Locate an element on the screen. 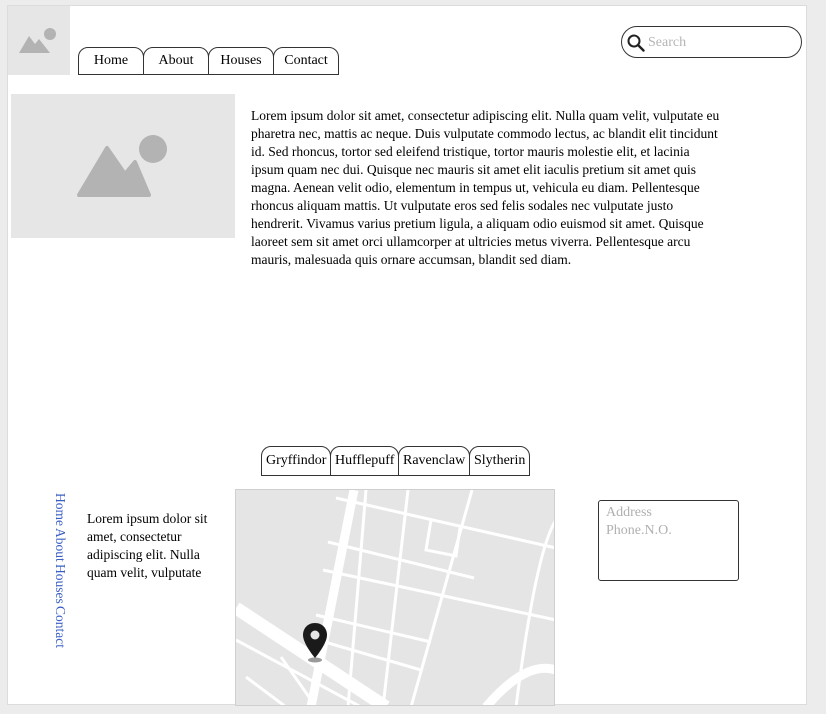 The height and width of the screenshot is (714, 826). footer-link-contact: Contact is located at coordinates (60, 627).